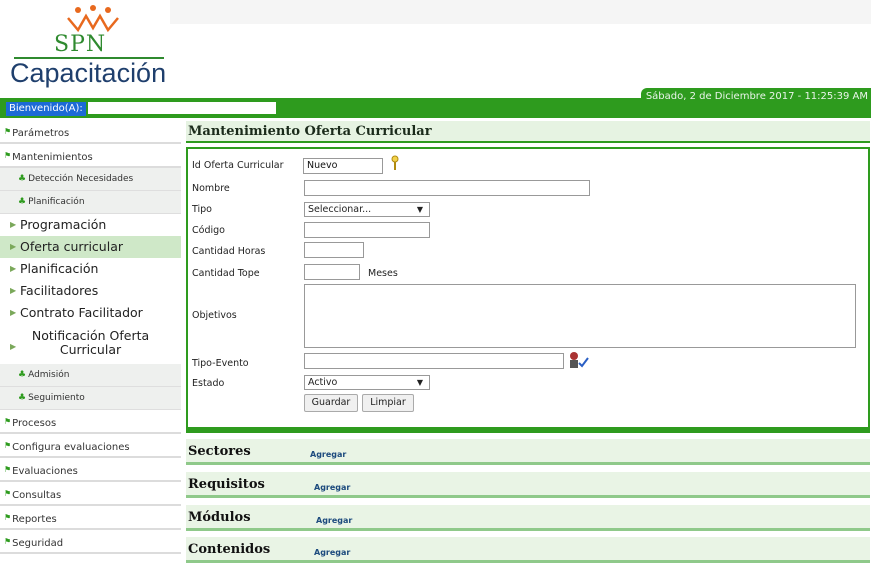  I want to click on sectores-agregar-link: Agregar, so click(328, 454).